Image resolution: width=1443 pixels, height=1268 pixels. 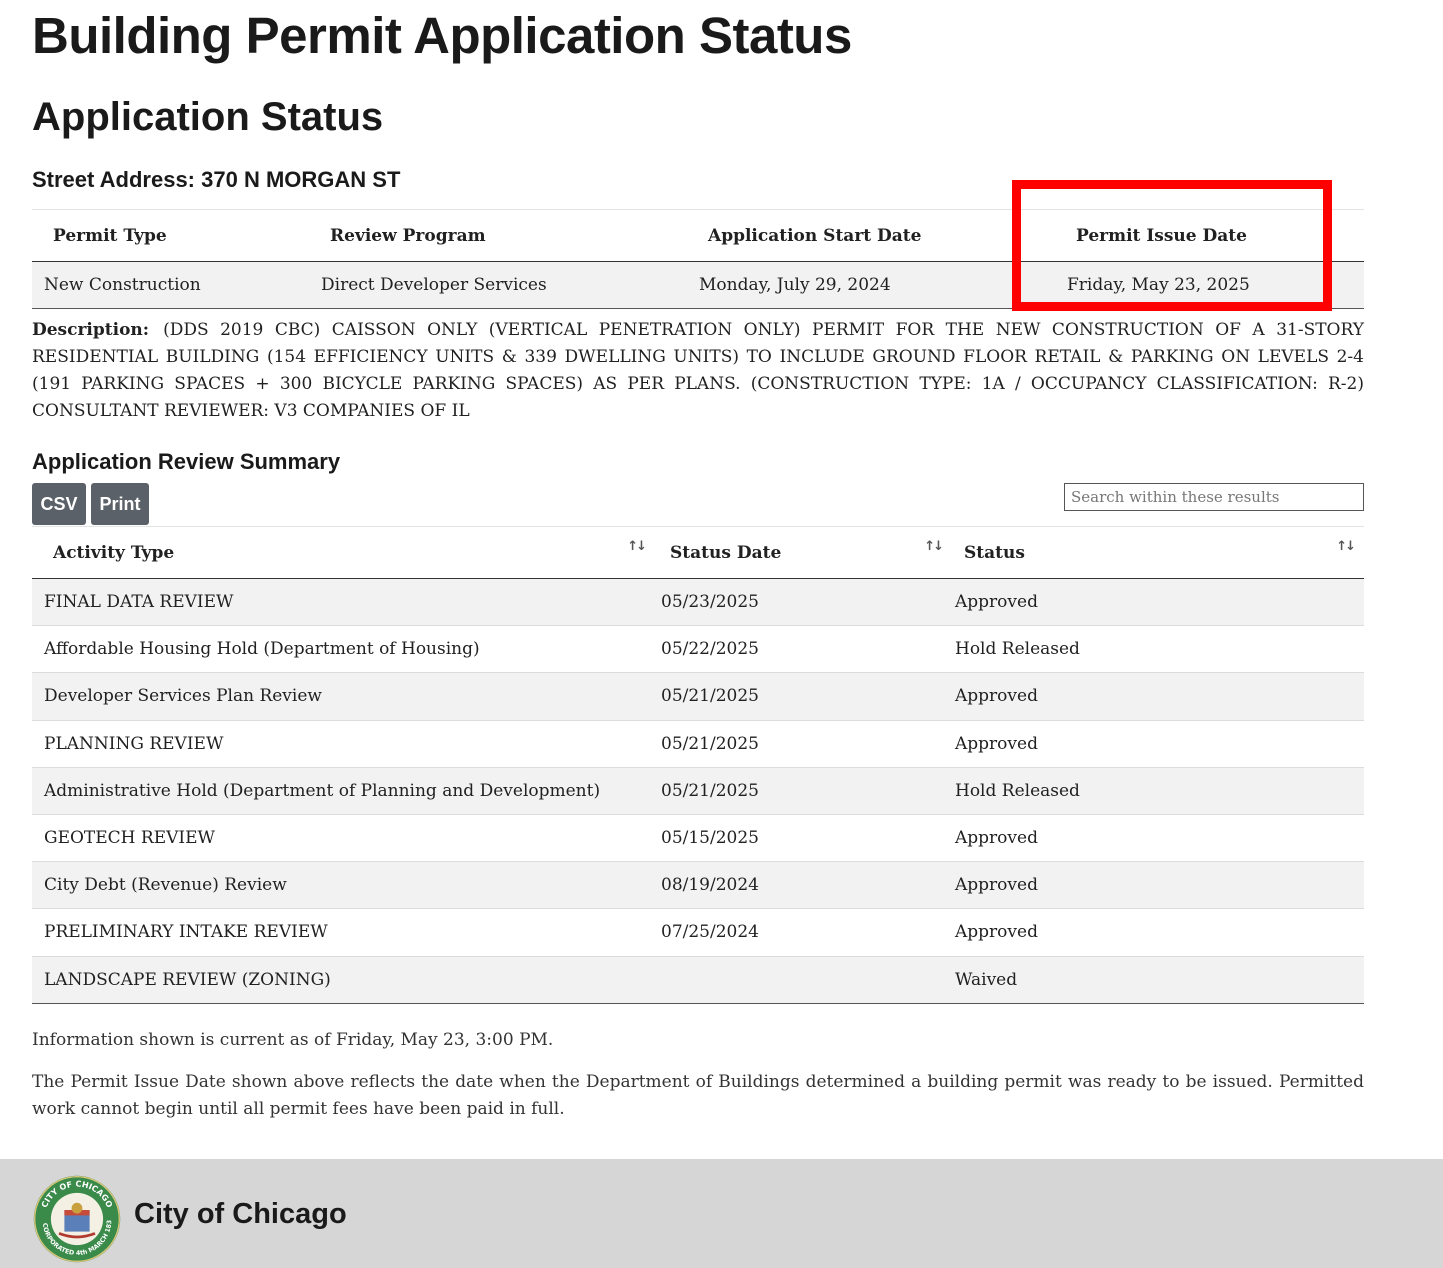 I want to click on csv-button: CSV, so click(x=59, y=504).